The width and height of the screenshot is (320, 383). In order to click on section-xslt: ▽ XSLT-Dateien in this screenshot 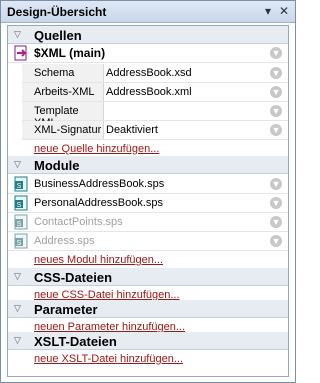, I will do `click(148, 341)`.